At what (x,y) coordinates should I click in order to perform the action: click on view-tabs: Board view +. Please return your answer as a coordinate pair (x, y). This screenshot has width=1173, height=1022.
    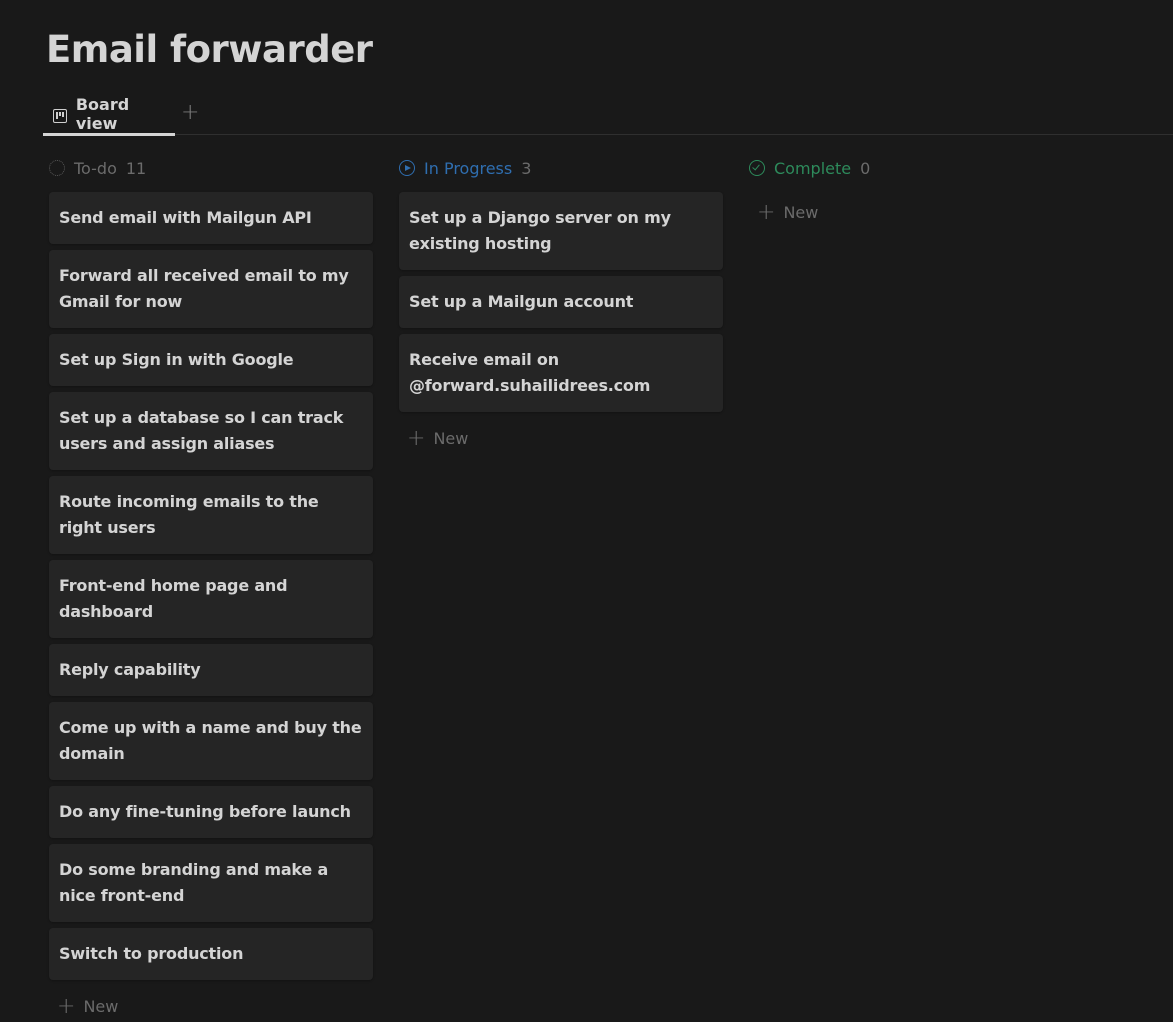
    Looking at the image, I should click on (586, 115).